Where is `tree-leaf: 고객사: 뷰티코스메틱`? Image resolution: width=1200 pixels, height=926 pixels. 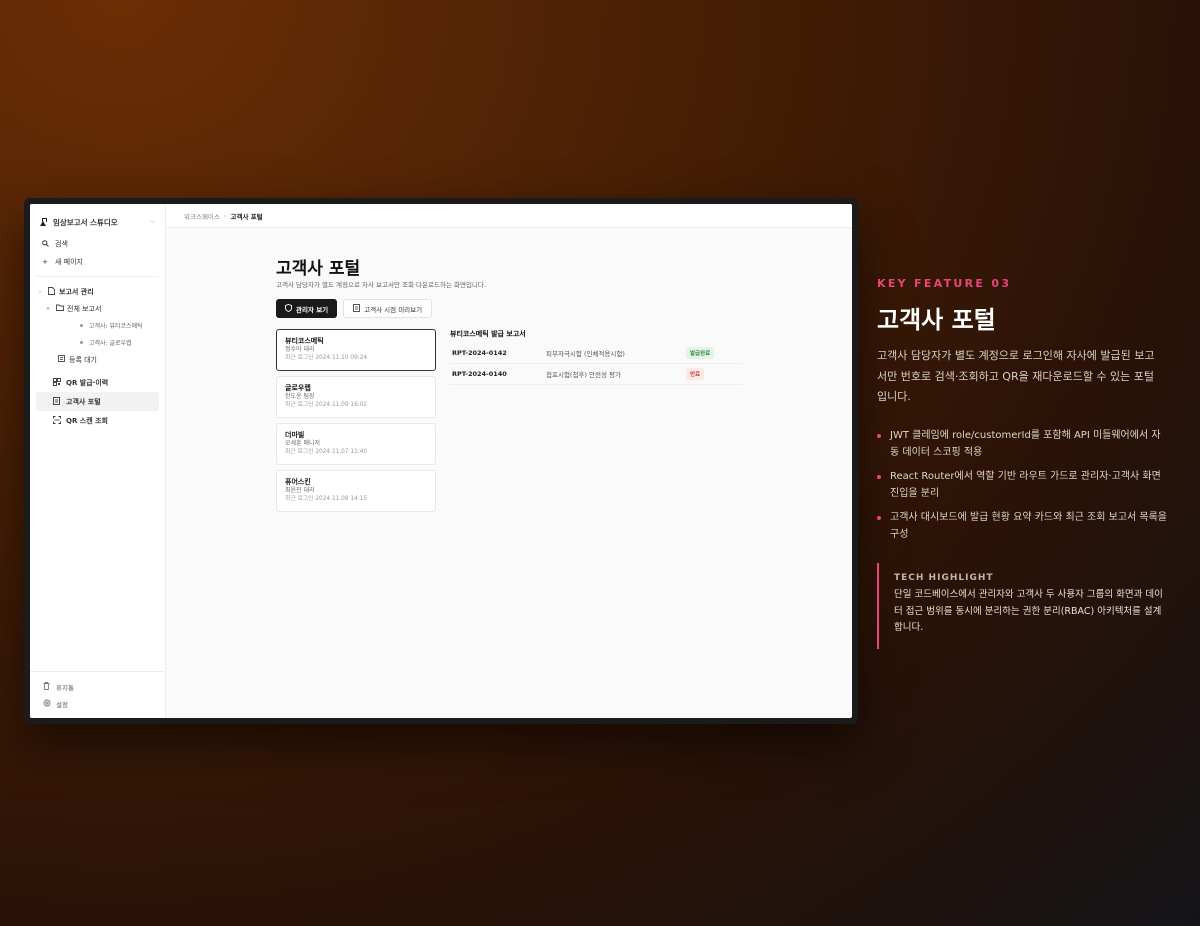 tree-leaf: 고객사: 뷰티코스메틱 is located at coordinates (97, 325).